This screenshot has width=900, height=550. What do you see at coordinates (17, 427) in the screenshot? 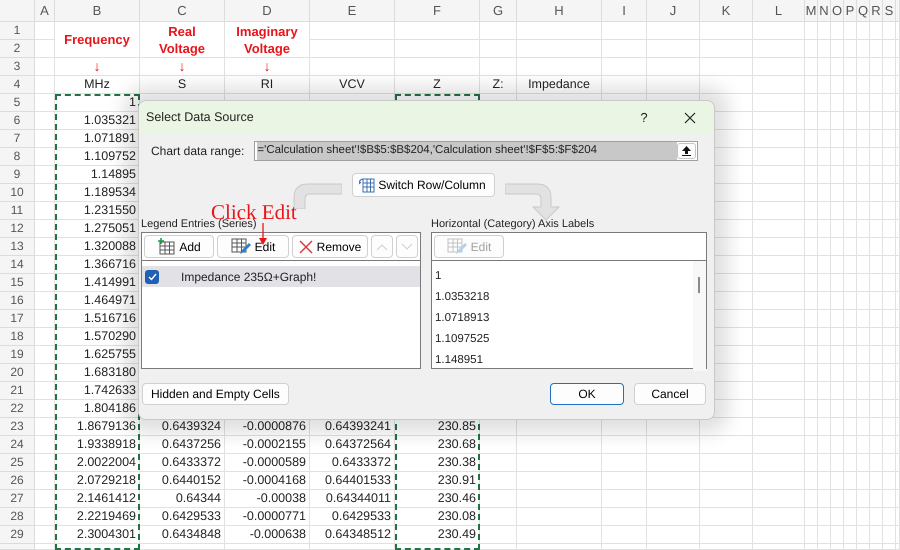
I see `row-header: 23` at bounding box center [17, 427].